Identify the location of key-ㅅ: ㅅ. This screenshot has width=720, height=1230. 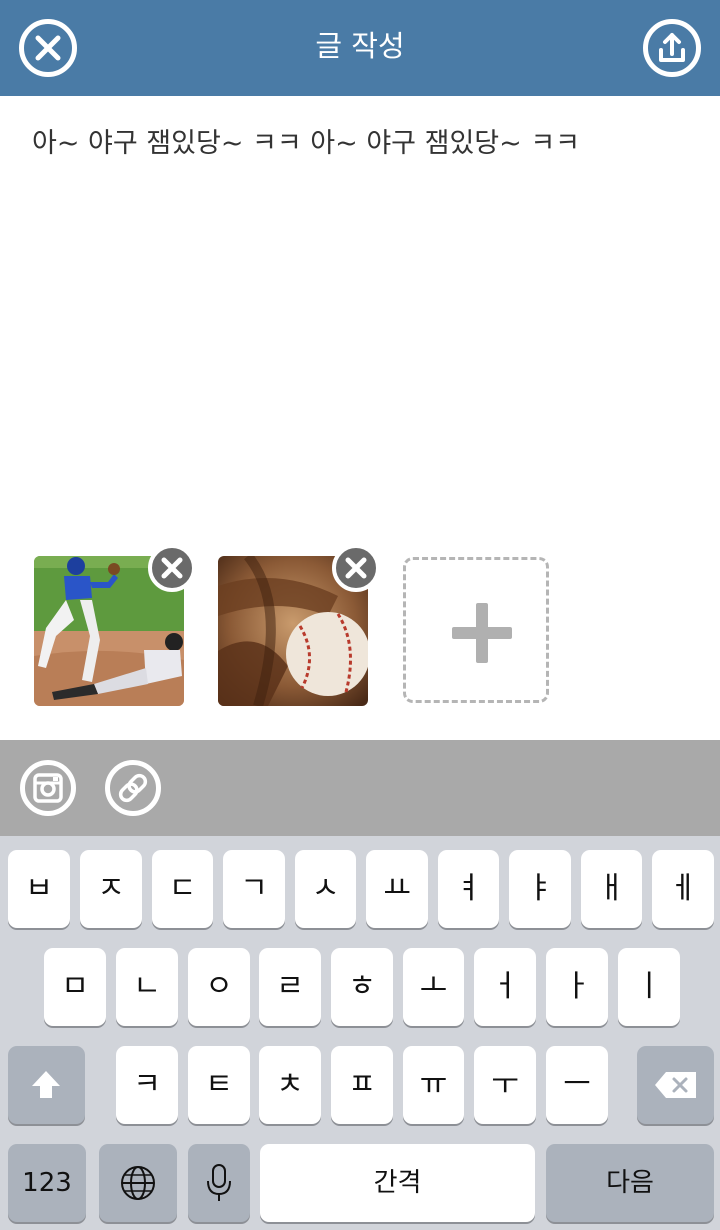
(325, 889).